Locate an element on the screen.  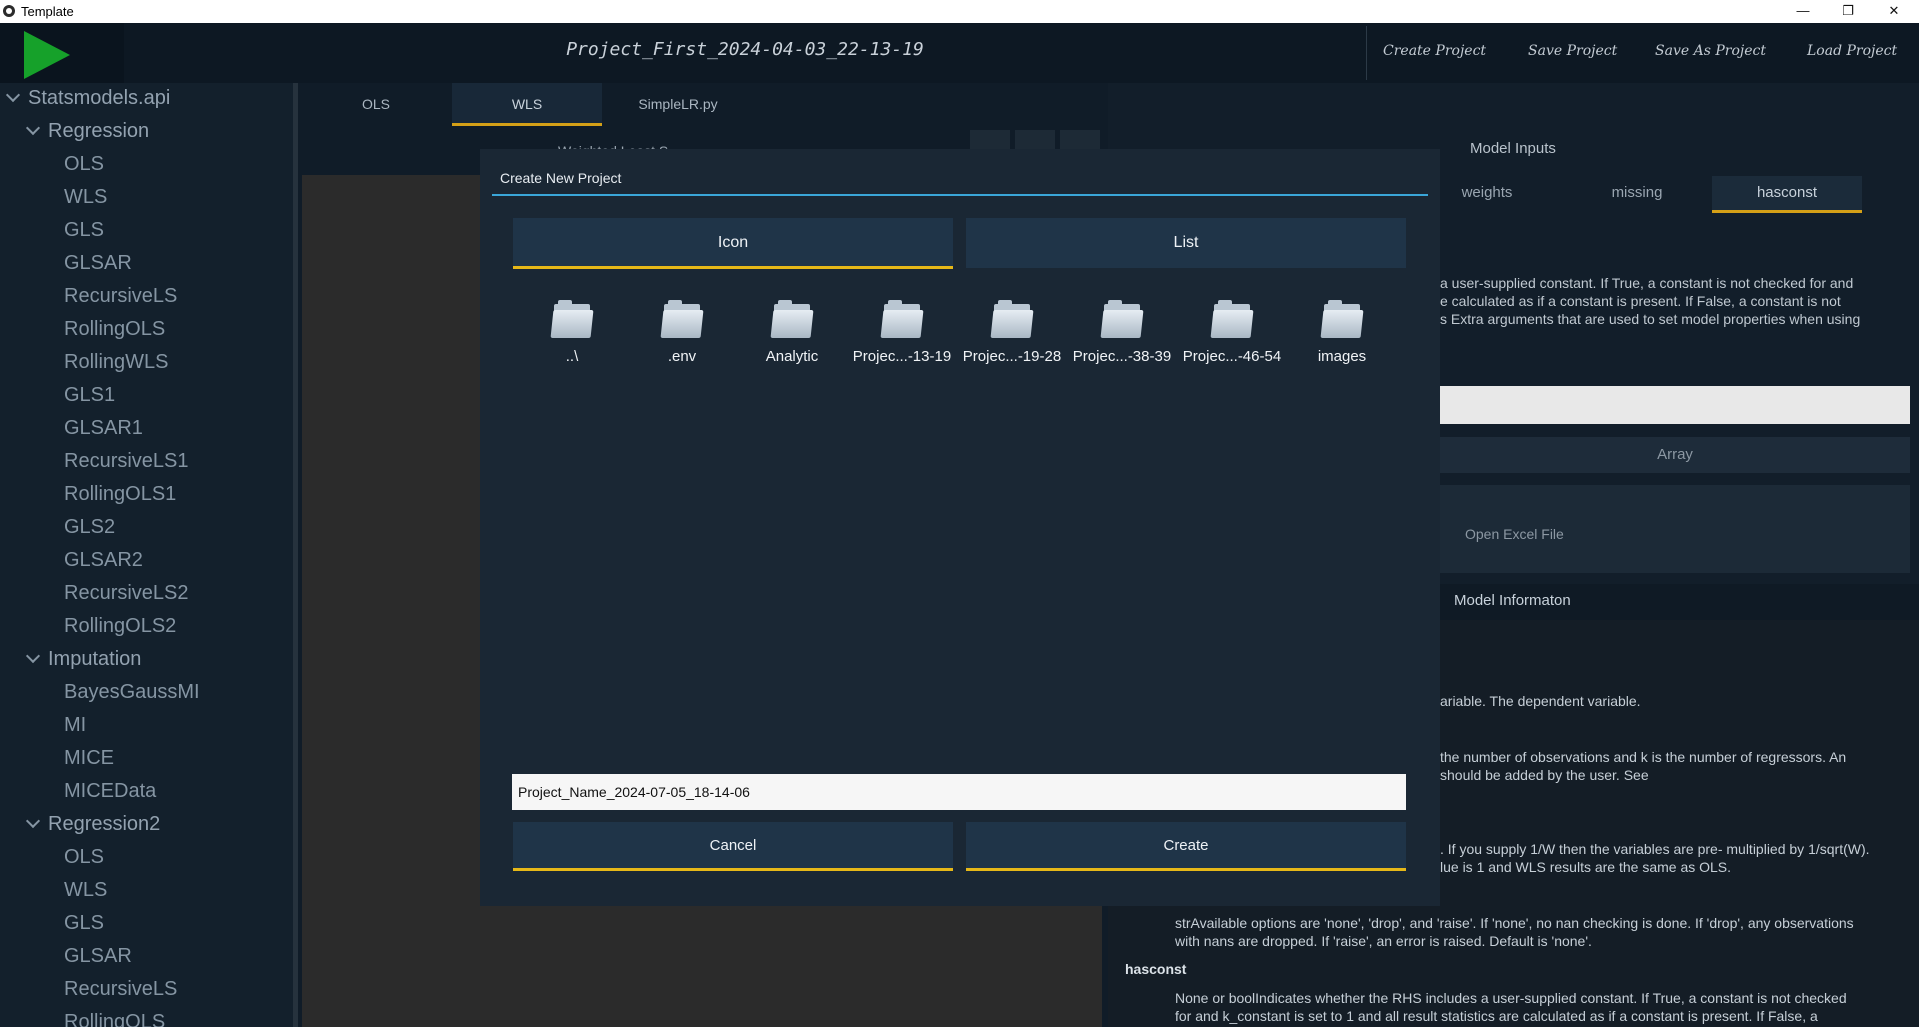
folder-item: images is located at coordinates (1342, 332).